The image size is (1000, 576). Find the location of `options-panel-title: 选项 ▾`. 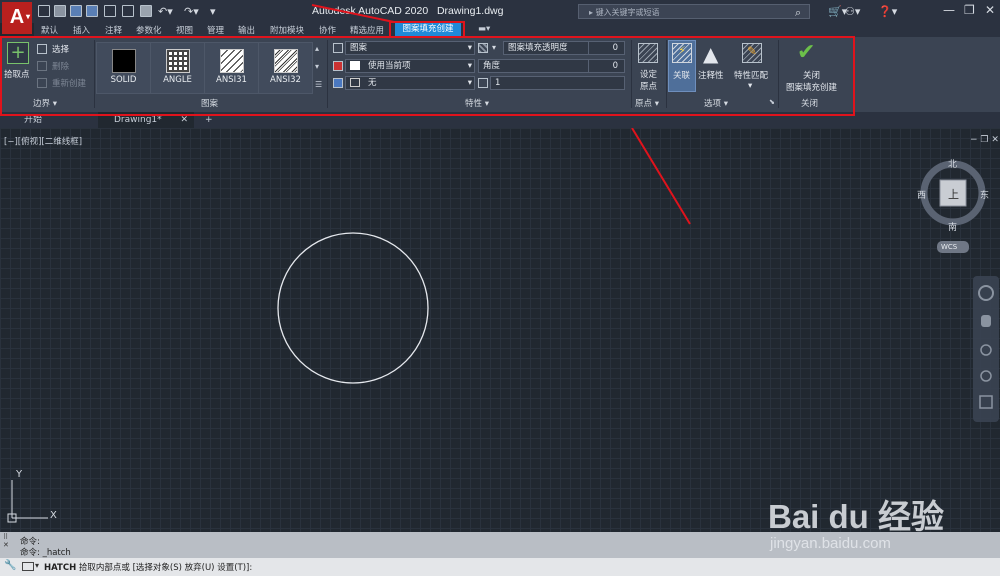

options-panel-title: 选项 ▾ is located at coordinates (716, 103).